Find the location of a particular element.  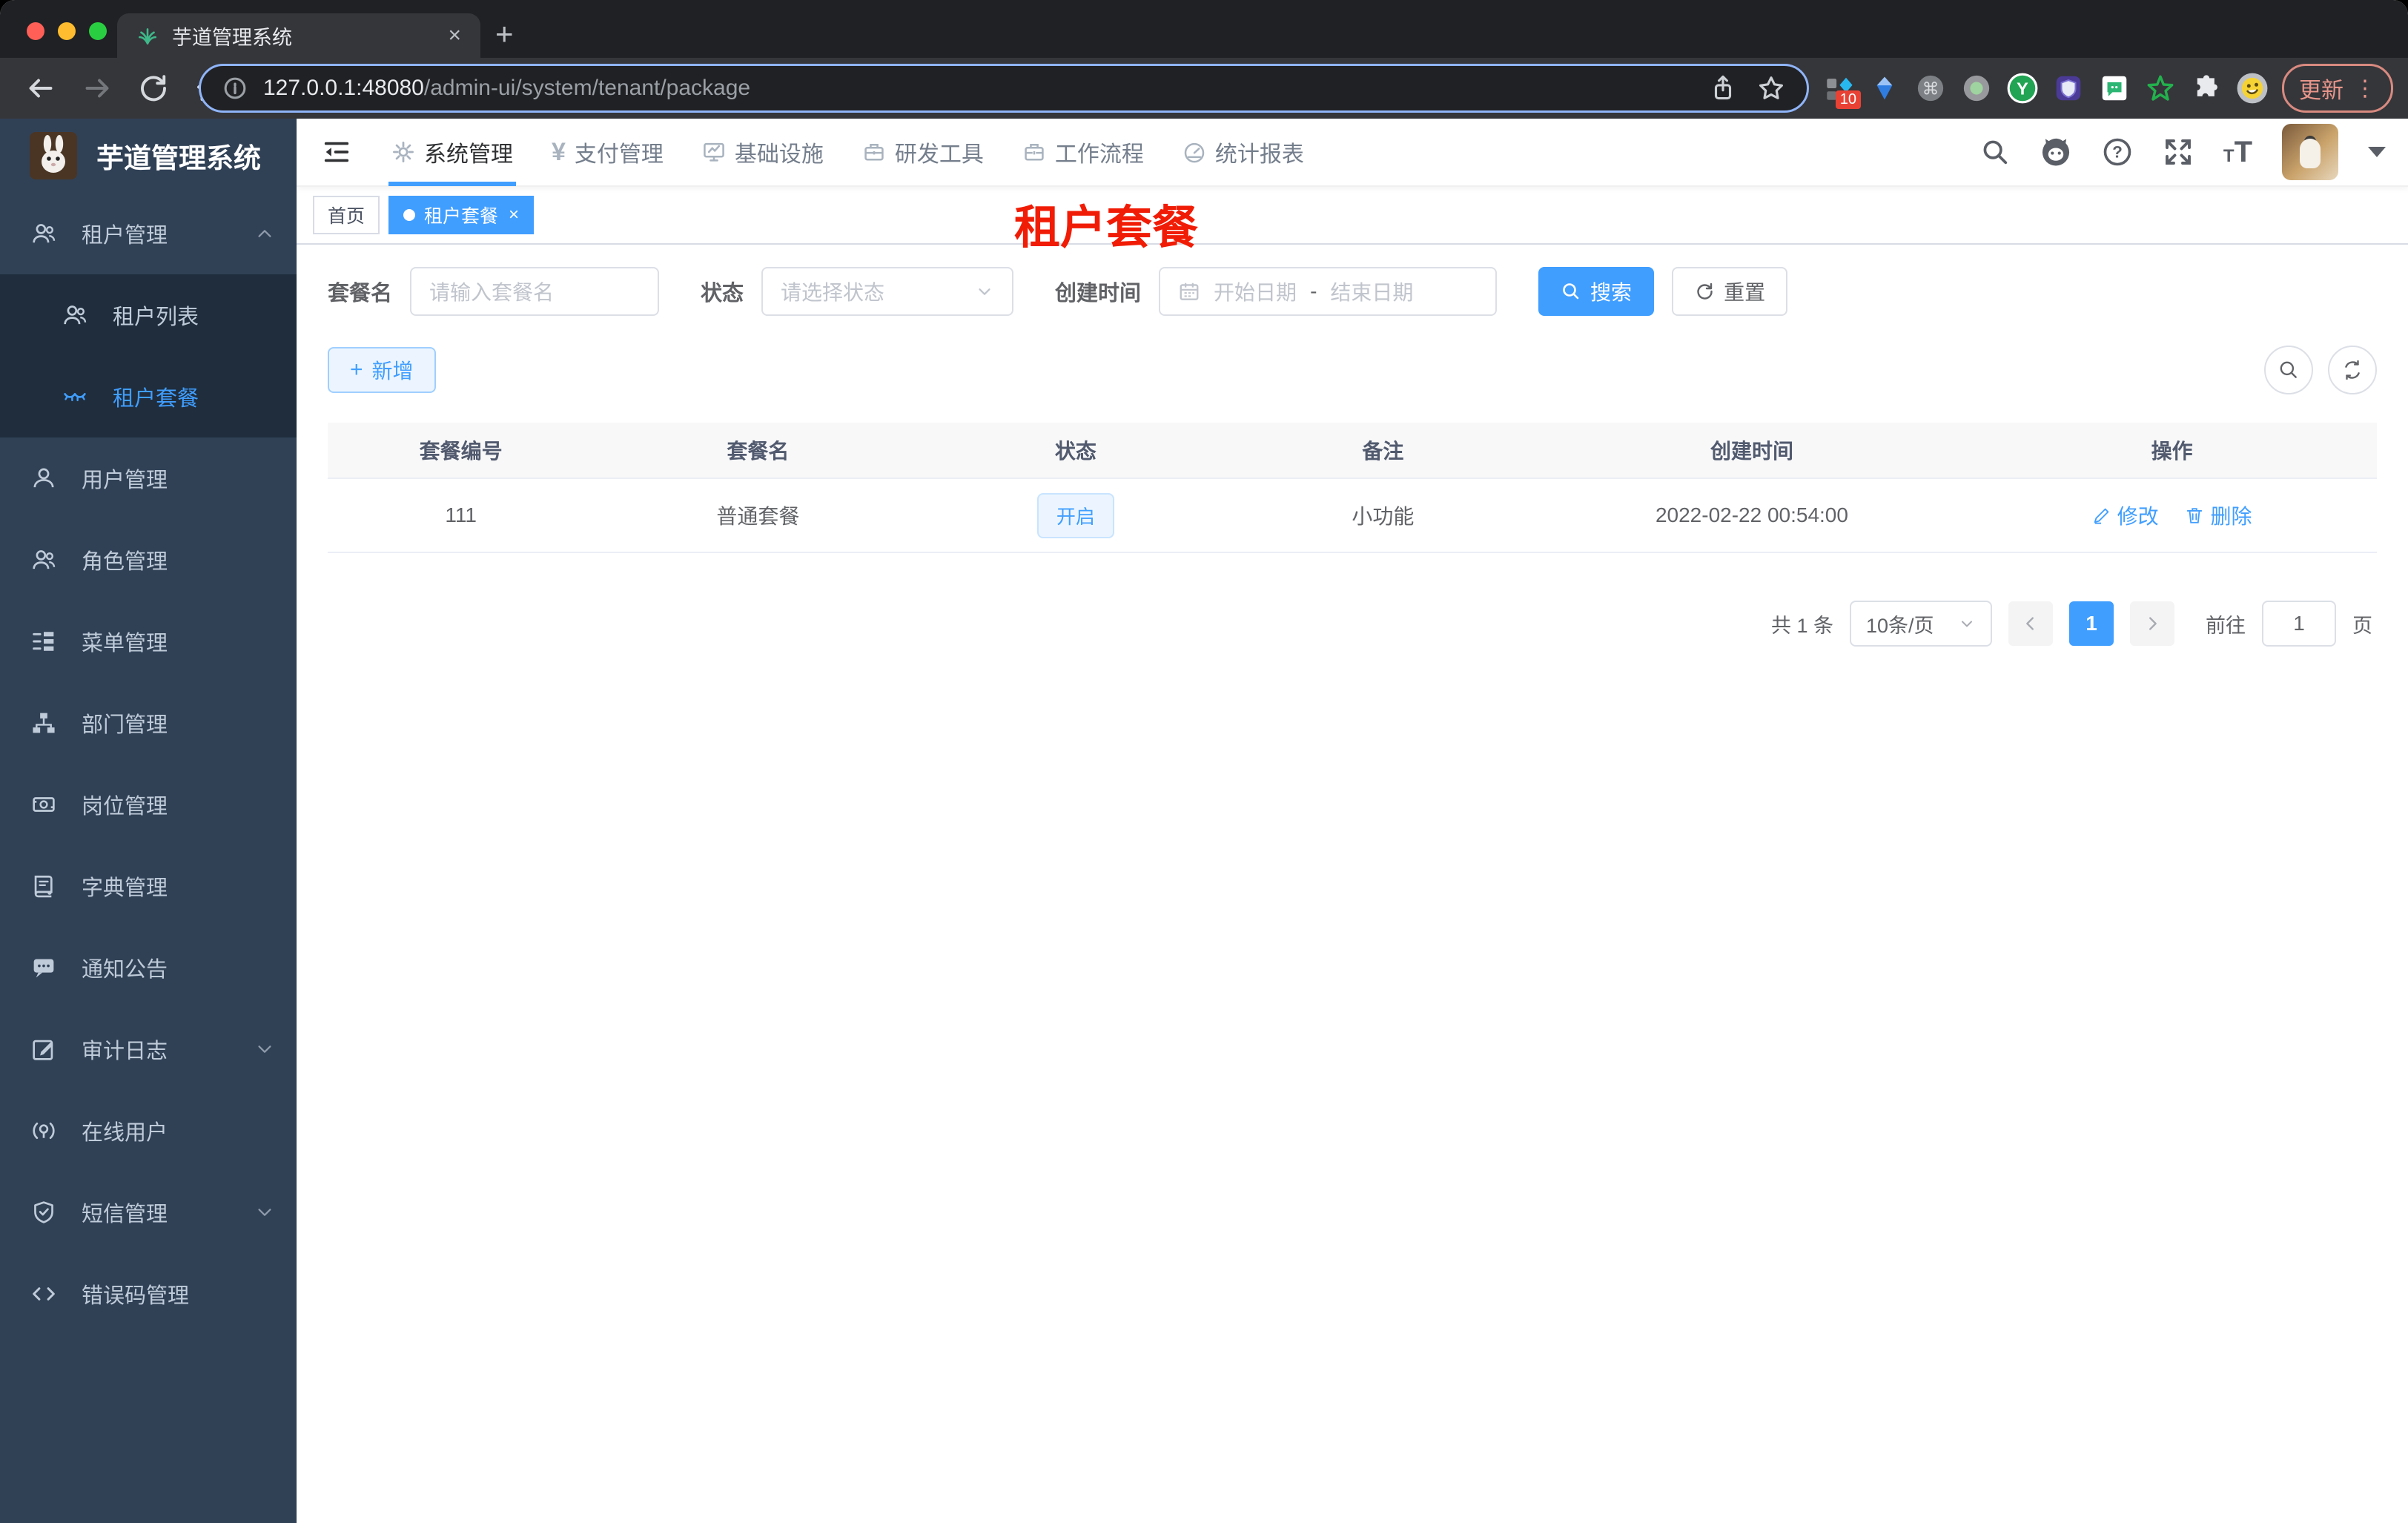

site-info-icon is located at coordinates (235, 89).